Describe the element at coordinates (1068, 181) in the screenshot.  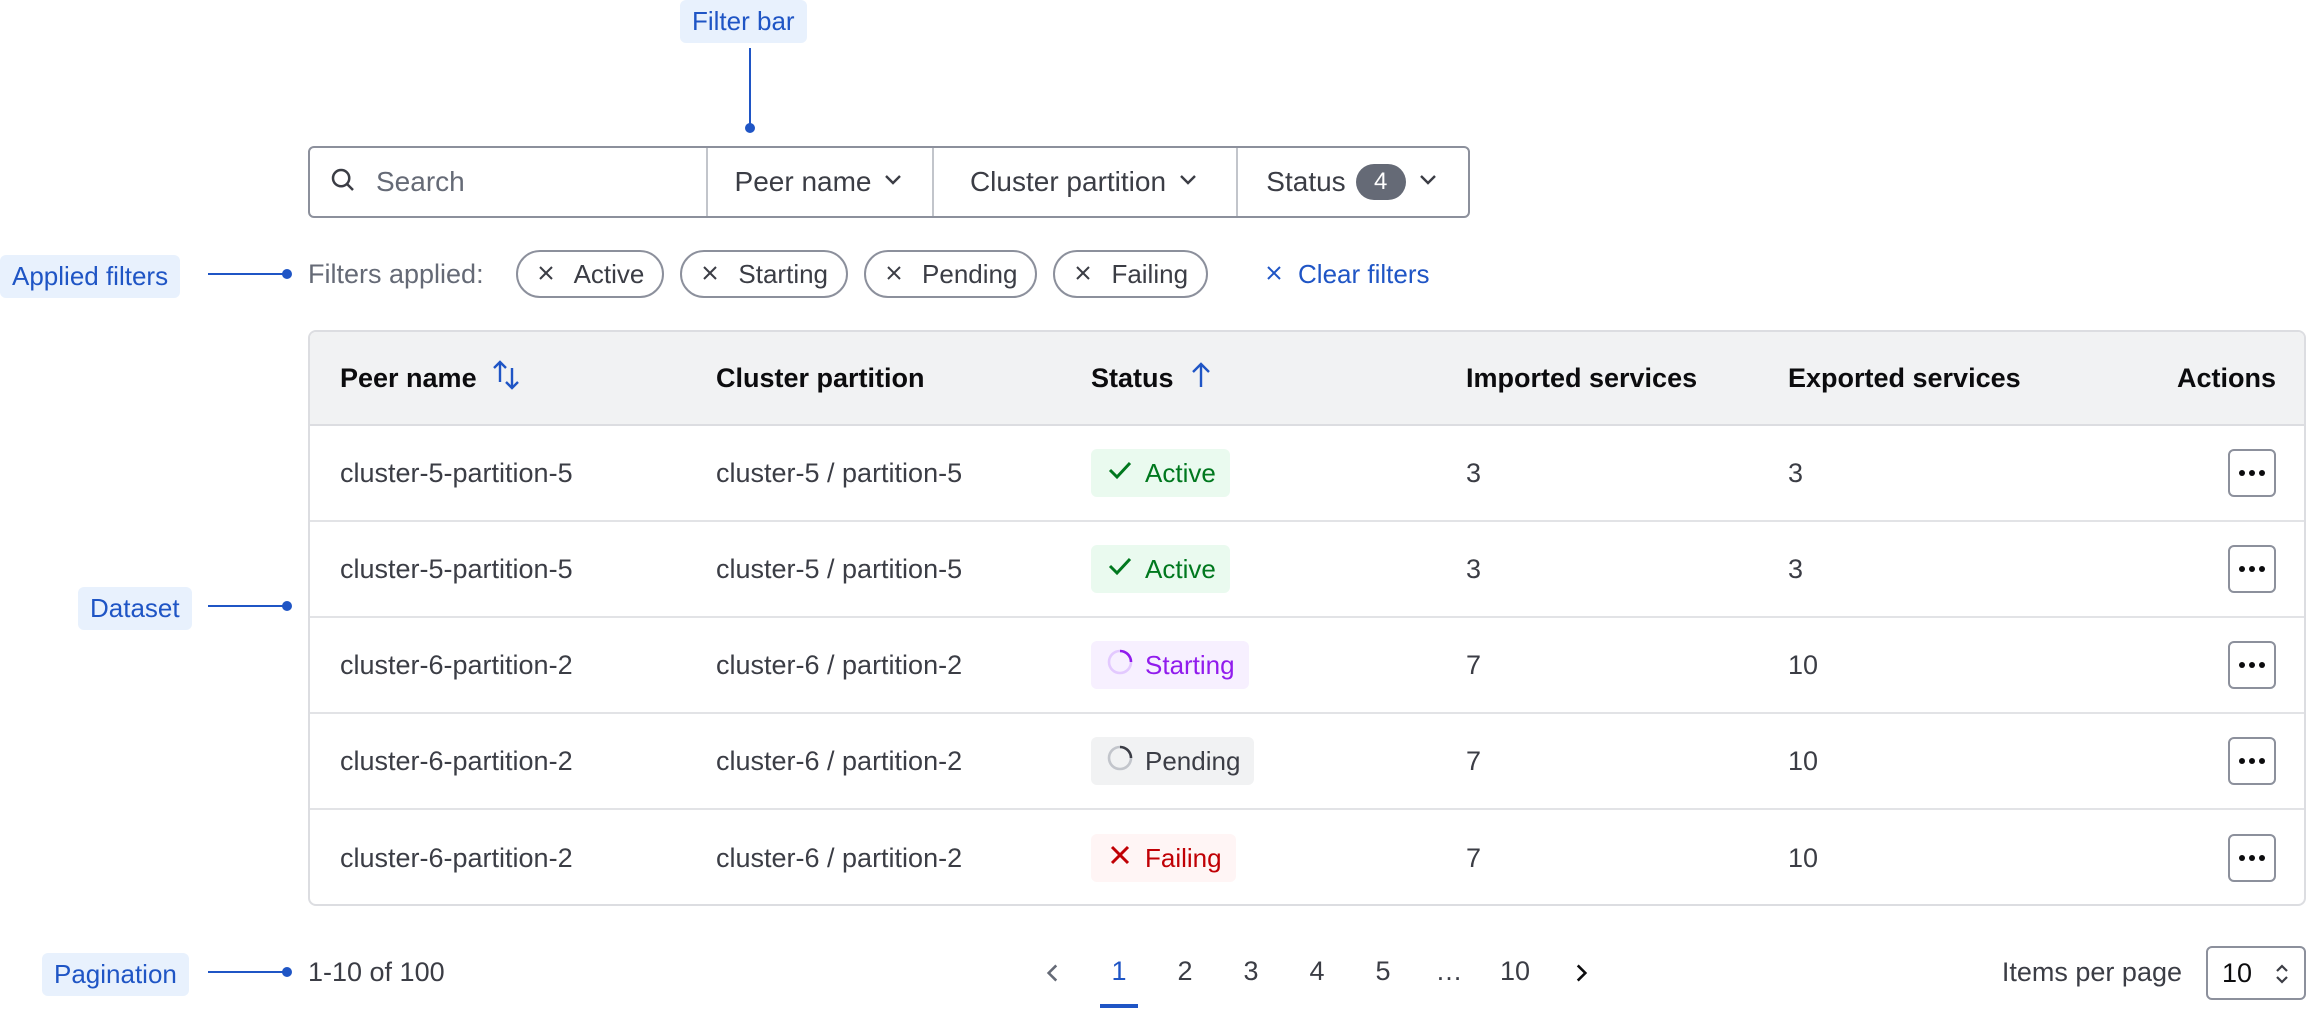
I see `filter-cluster-partition-label: Cluster partition` at that location.